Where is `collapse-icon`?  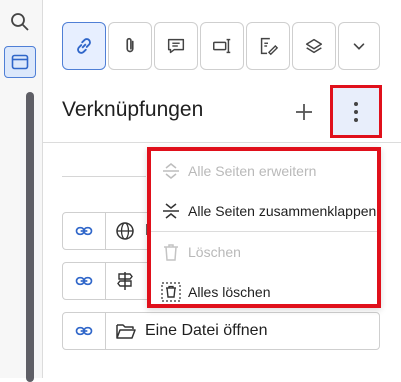
collapse-icon is located at coordinates (171, 211).